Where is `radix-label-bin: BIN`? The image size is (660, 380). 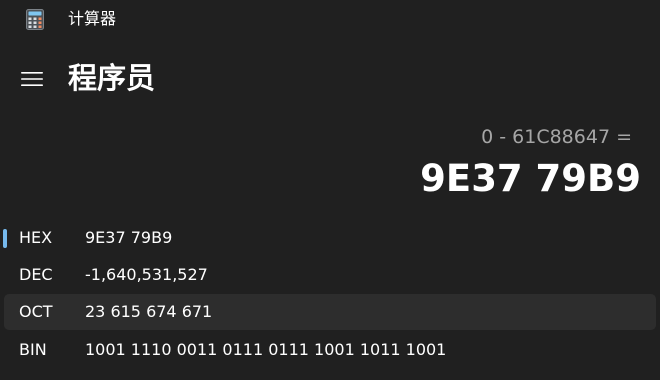 radix-label-bin: BIN is located at coordinates (33, 349).